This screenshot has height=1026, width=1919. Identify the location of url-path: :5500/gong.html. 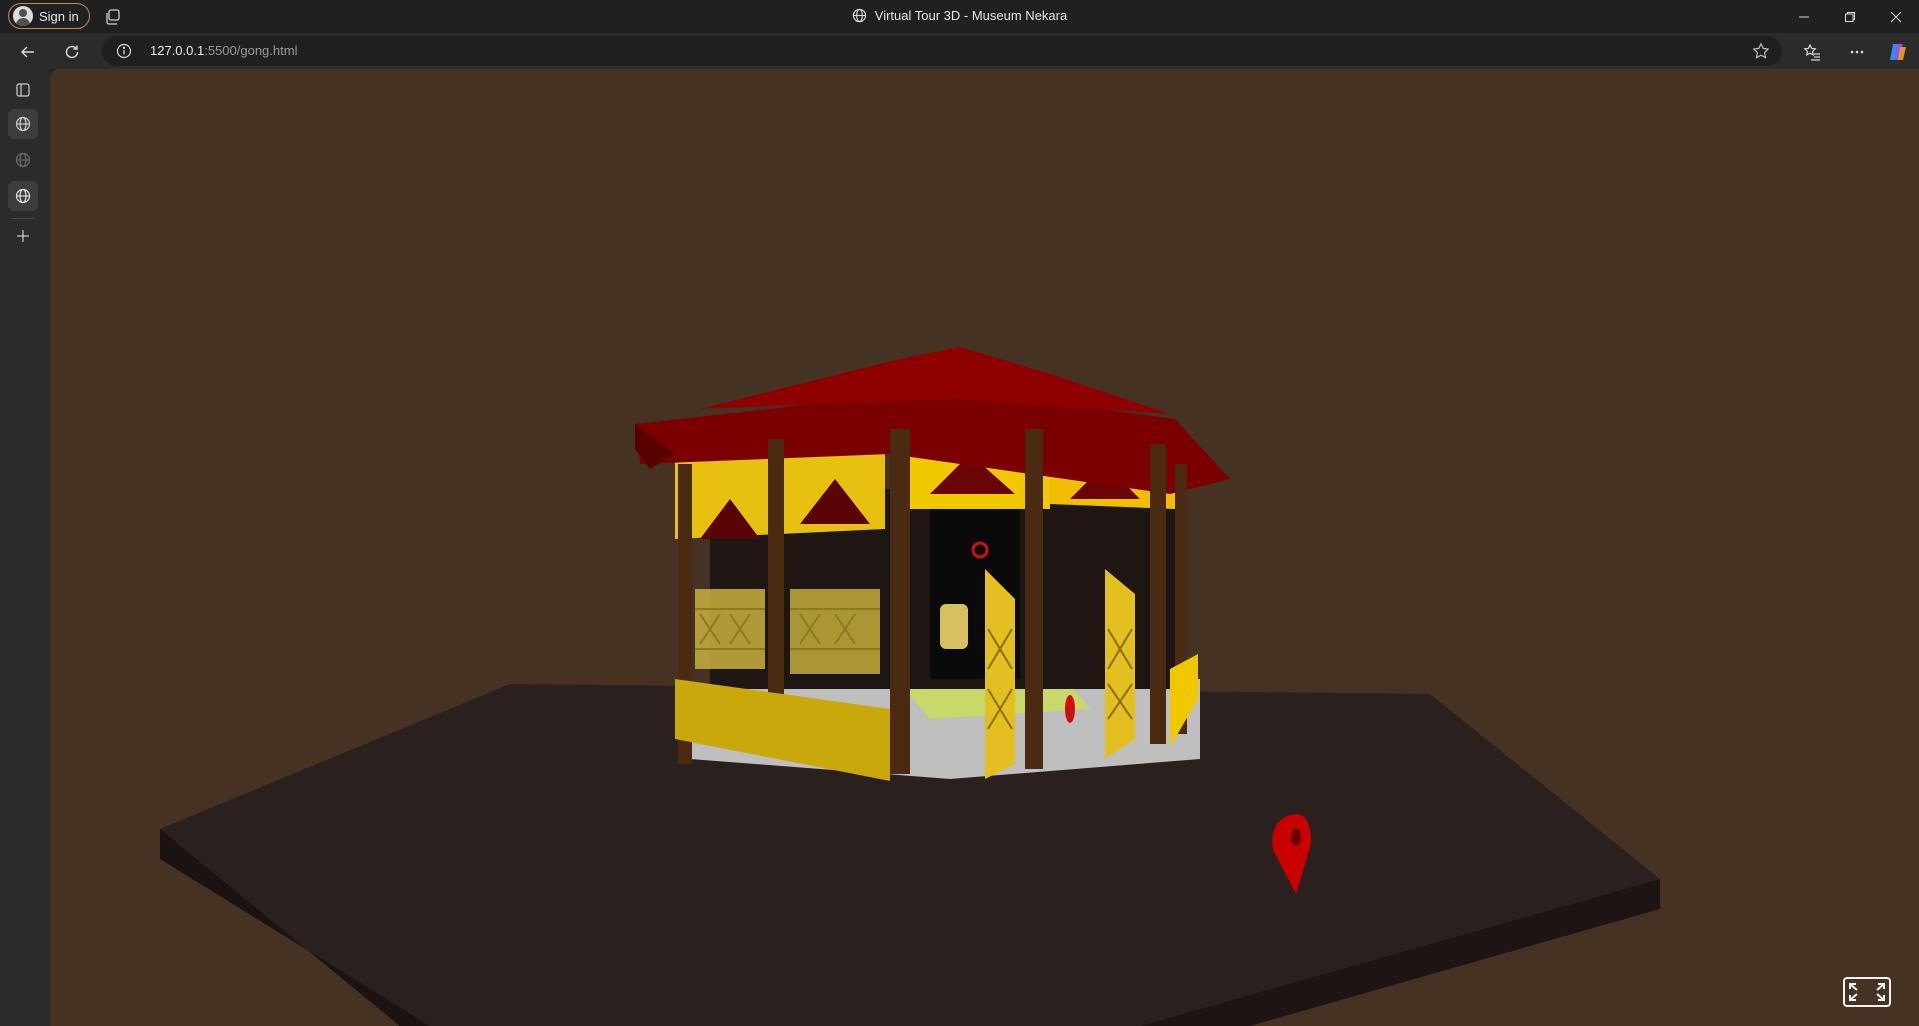
(251, 50).